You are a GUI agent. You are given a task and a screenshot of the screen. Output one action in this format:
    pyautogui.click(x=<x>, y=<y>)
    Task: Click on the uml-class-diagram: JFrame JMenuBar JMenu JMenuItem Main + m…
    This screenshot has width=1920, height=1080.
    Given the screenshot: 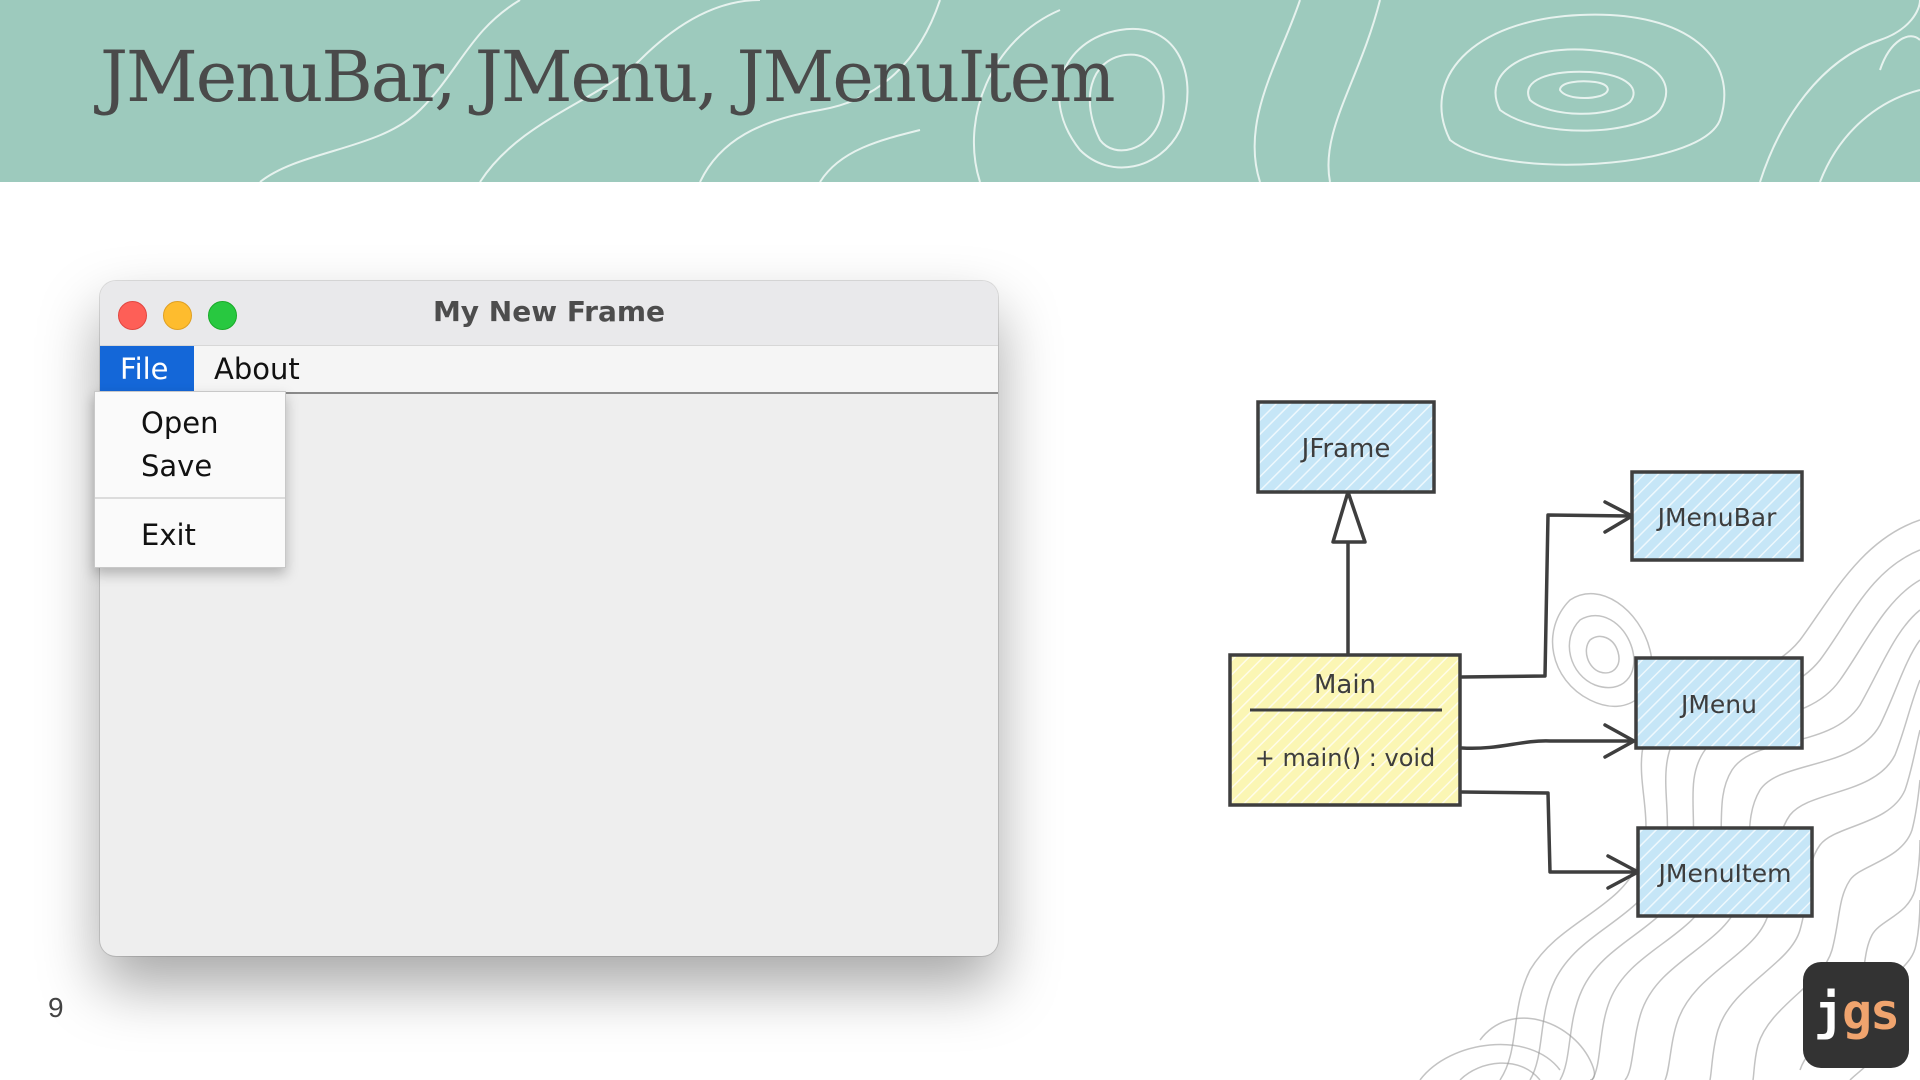 What is the action you would take?
    pyautogui.click(x=1521, y=659)
    